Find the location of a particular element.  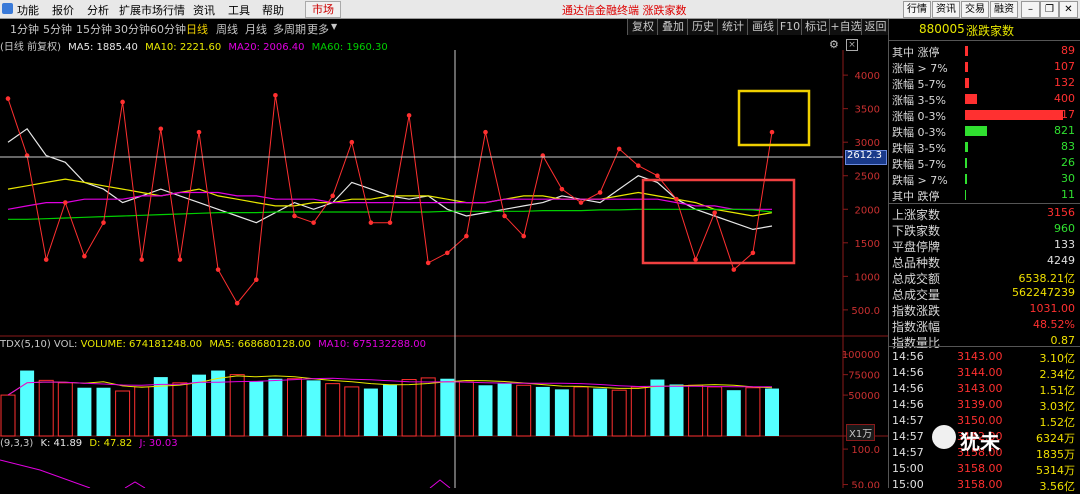

tool-history: 历史 is located at coordinates (702, 27).